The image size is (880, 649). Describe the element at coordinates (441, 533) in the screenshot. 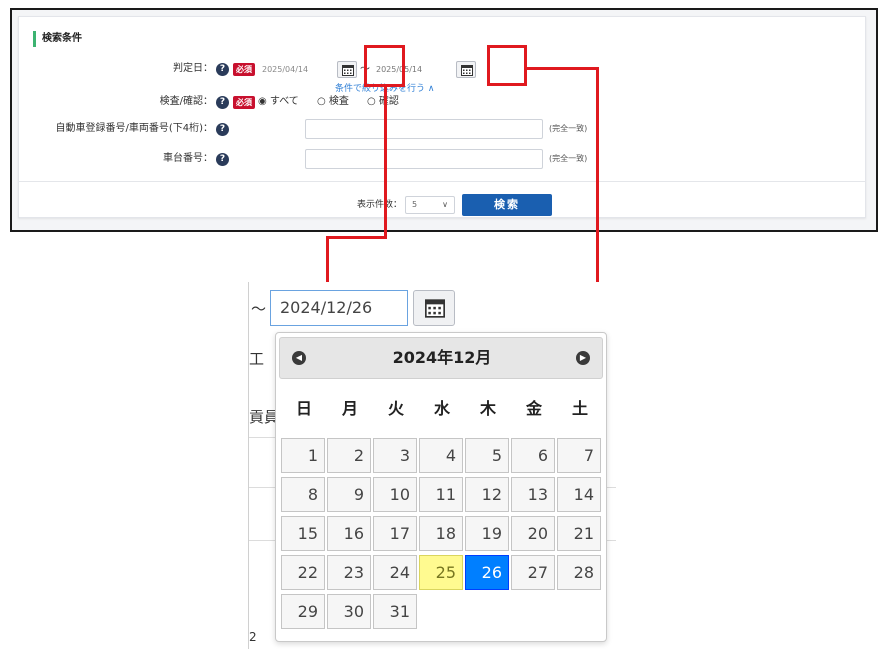

I see `calendar-day: 18` at that location.